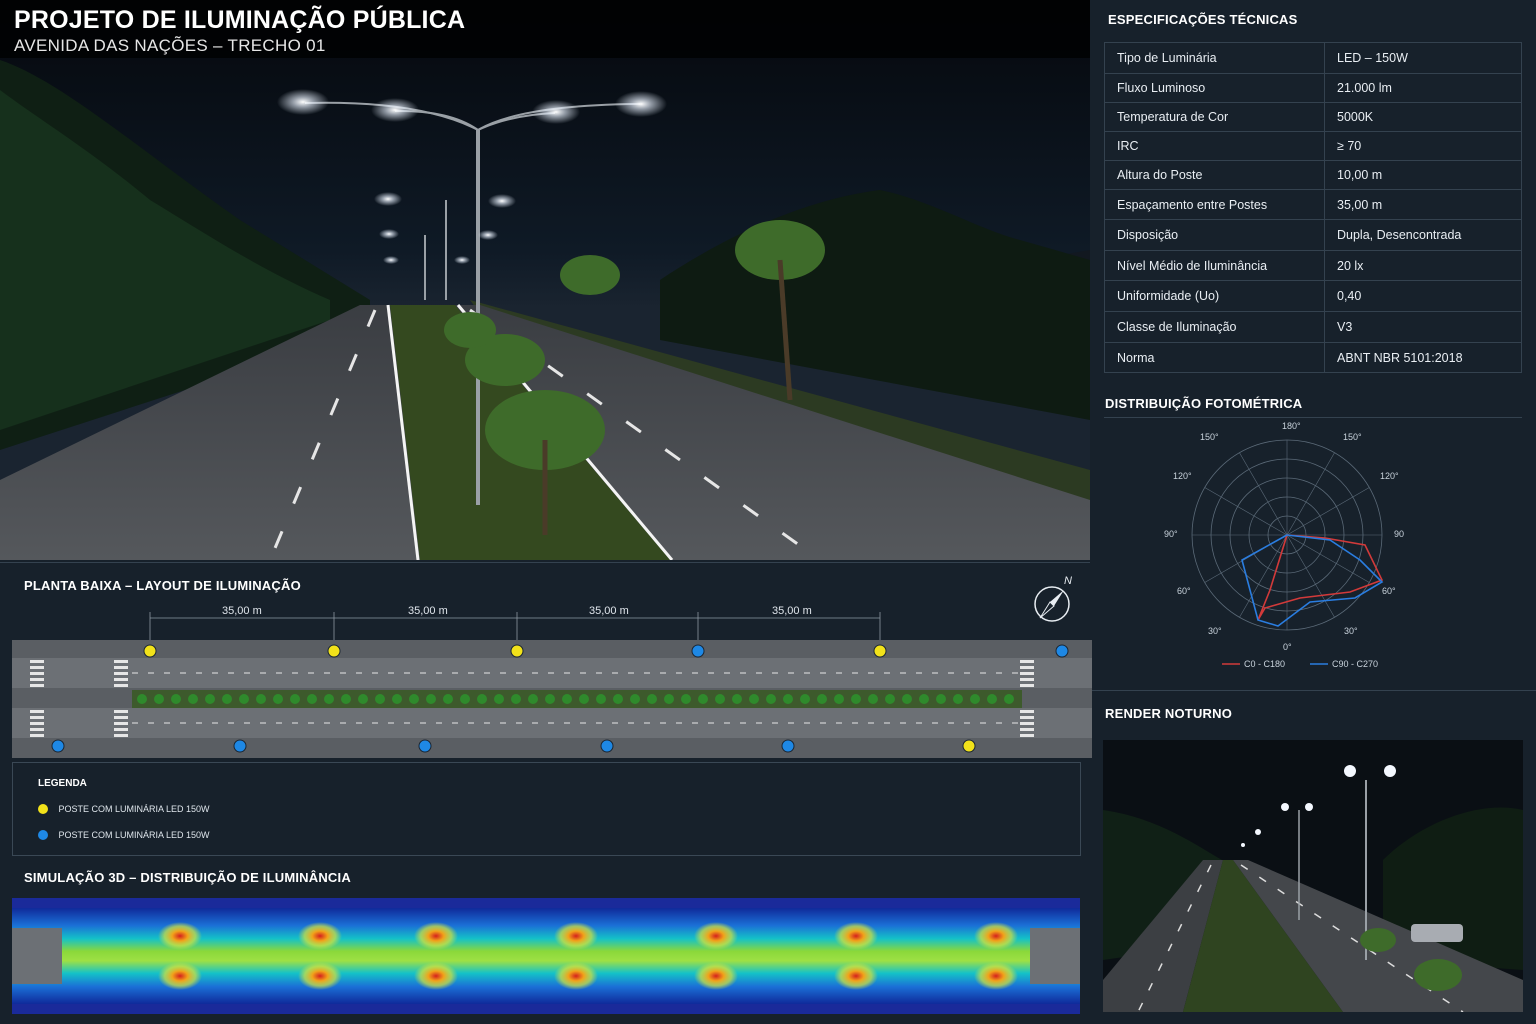 The width and height of the screenshot is (1536, 1024). Describe the element at coordinates (1214, 235) in the screenshot. I see `spec-label: Disposição` at that location.